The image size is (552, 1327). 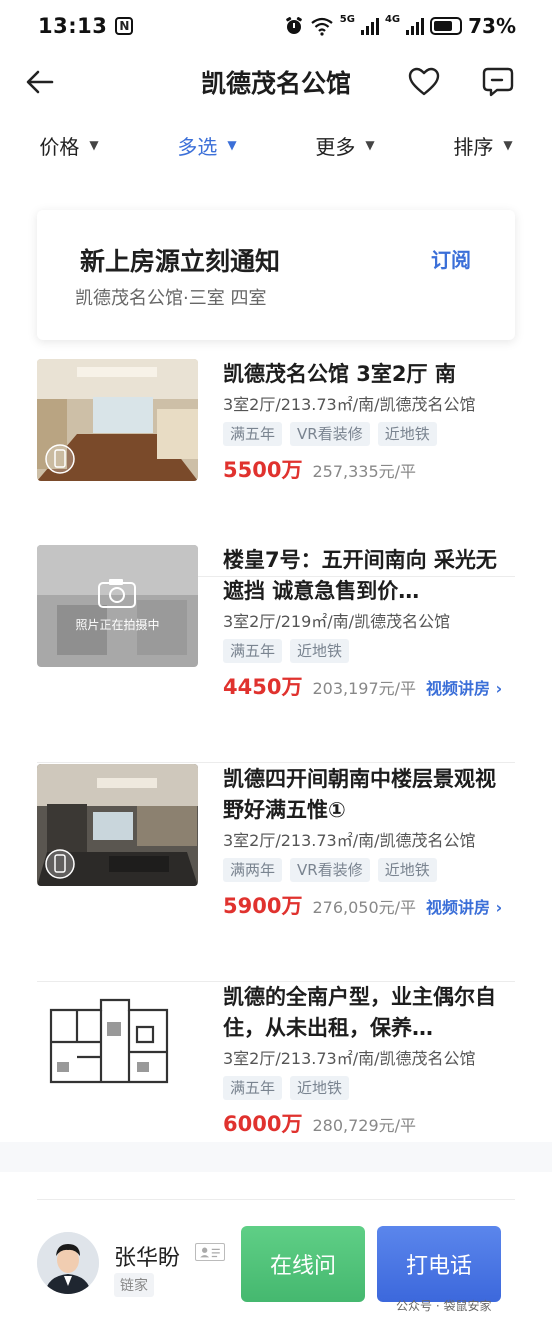 I want to click on listing-unit-price: 280,729元/平, so click(x=364, y=1125).